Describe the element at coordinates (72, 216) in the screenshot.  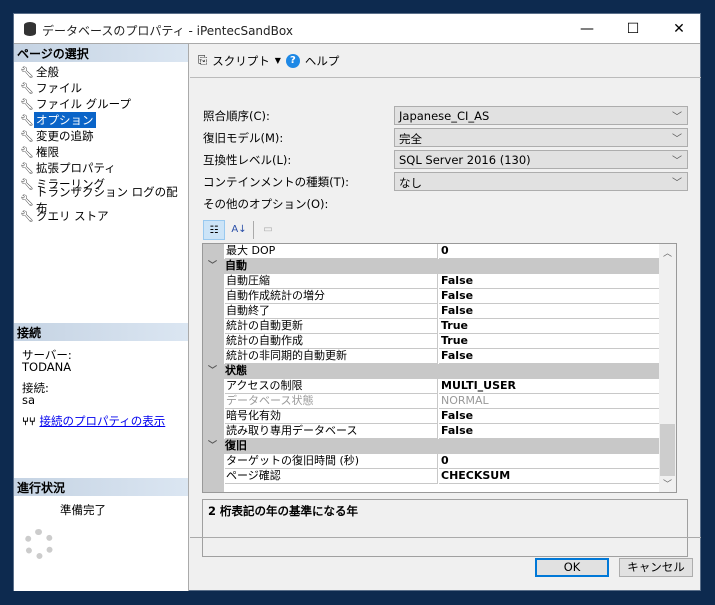
I see `page-item-label: クエリ ストア` at that location.